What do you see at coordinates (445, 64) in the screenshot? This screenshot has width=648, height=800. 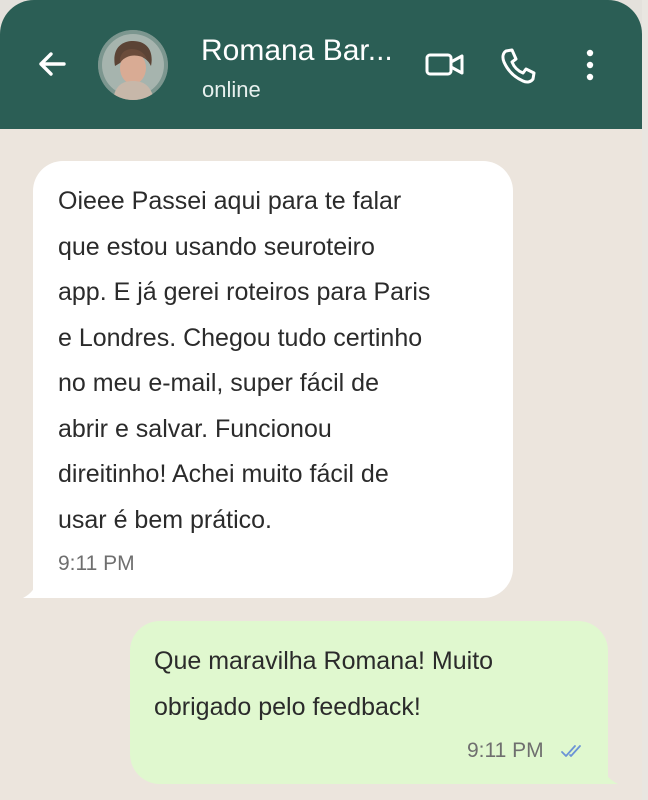 I see `video-camera-icon` at bounding box center [445, 64].